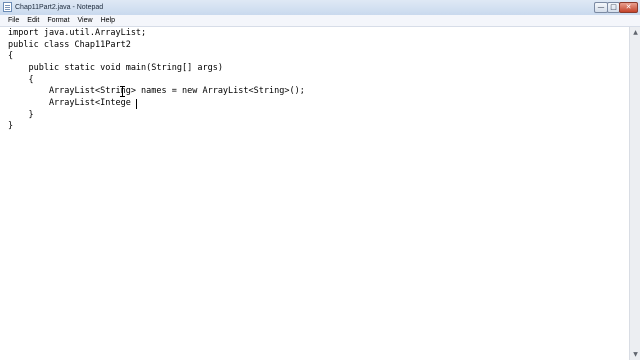 This screenshot has height=360, width=640. What do you see at coordinates (601, 7) in the screenshot?
I see `minimize-button: —` at bounding box center [601, 7].